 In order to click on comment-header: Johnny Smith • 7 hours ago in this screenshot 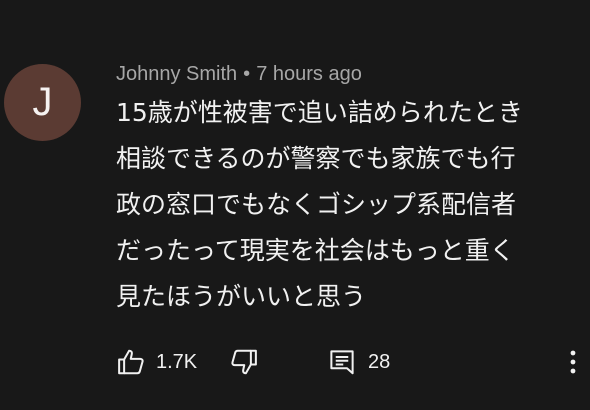, I will do `click(239, 74)`.